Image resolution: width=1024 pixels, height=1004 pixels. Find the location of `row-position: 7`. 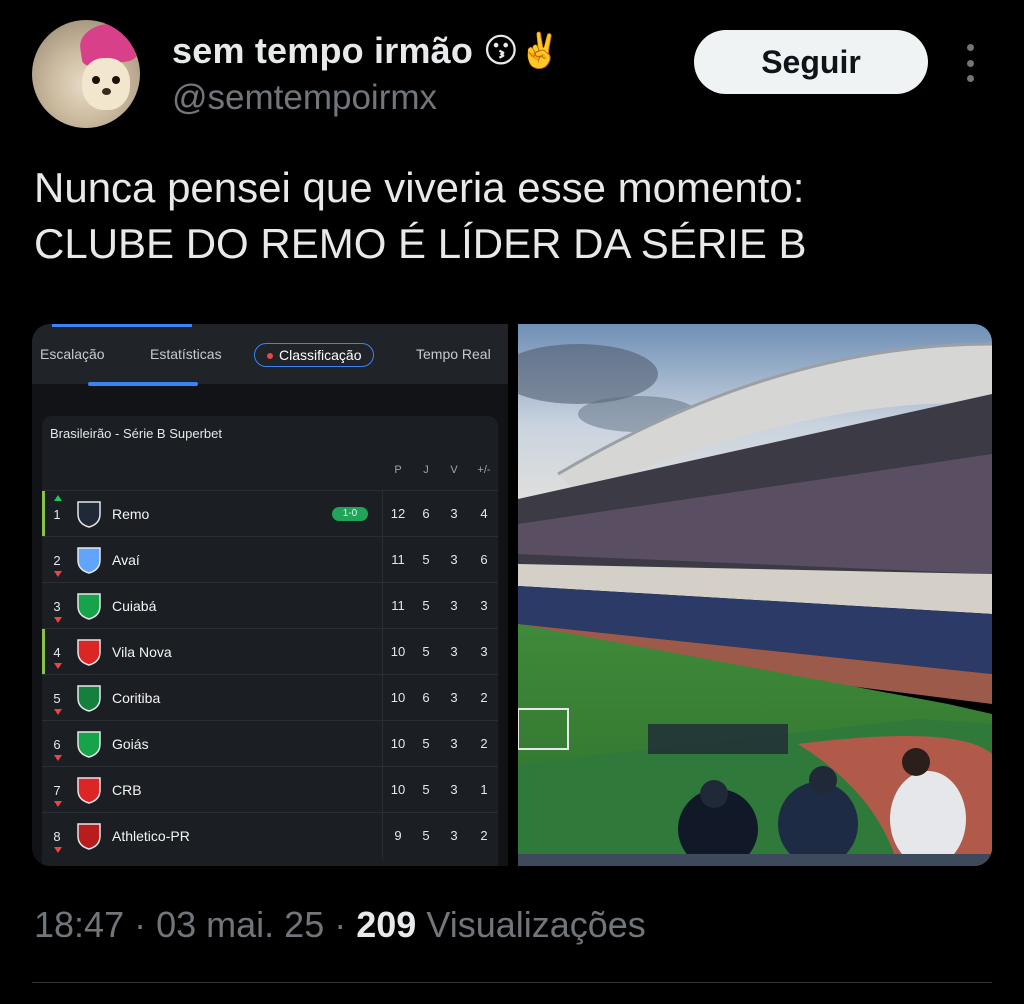

row-position: 7 is located at coordinates (57, 790).